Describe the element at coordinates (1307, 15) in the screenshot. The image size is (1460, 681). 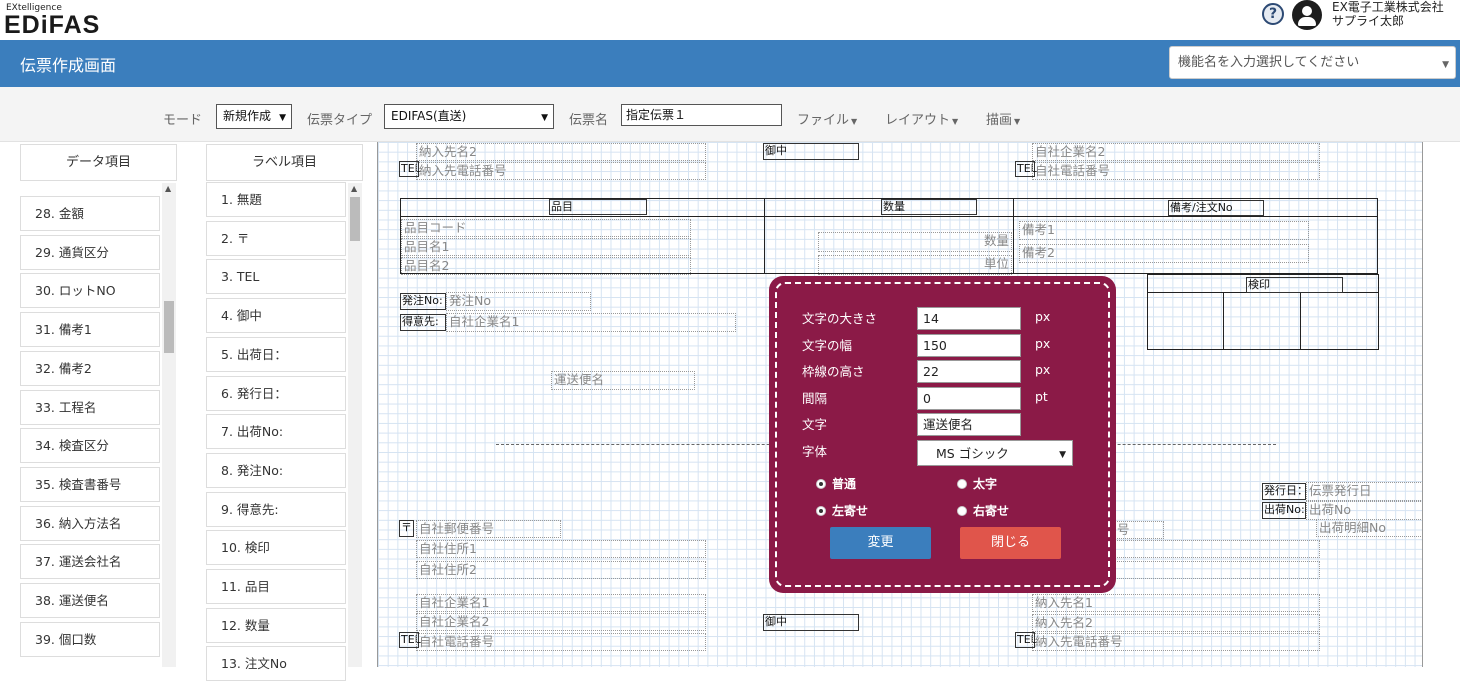
I see `user-avatar-icon` at that location.